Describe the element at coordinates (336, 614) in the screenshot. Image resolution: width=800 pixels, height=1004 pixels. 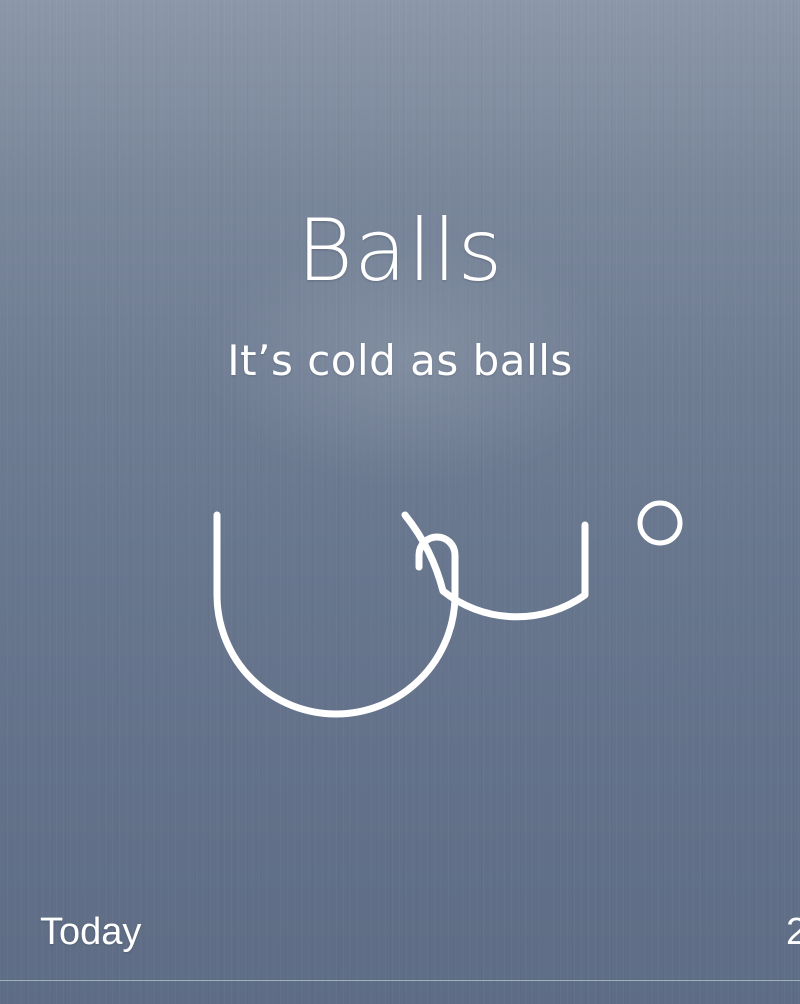
I see `left-curve-icon` at that location.